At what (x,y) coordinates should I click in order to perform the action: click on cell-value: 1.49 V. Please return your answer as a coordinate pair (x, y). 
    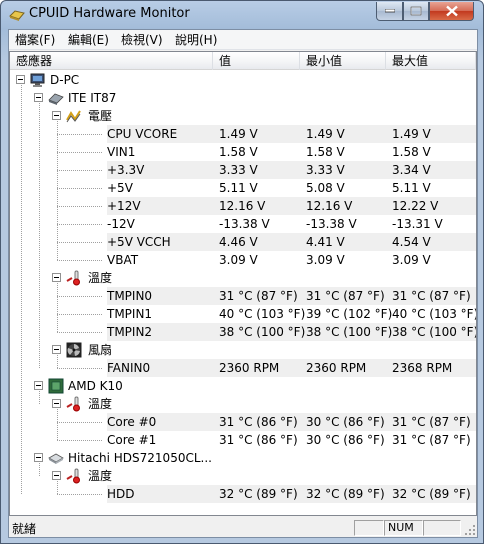
    Looking at the image, I should click on (238, 134).